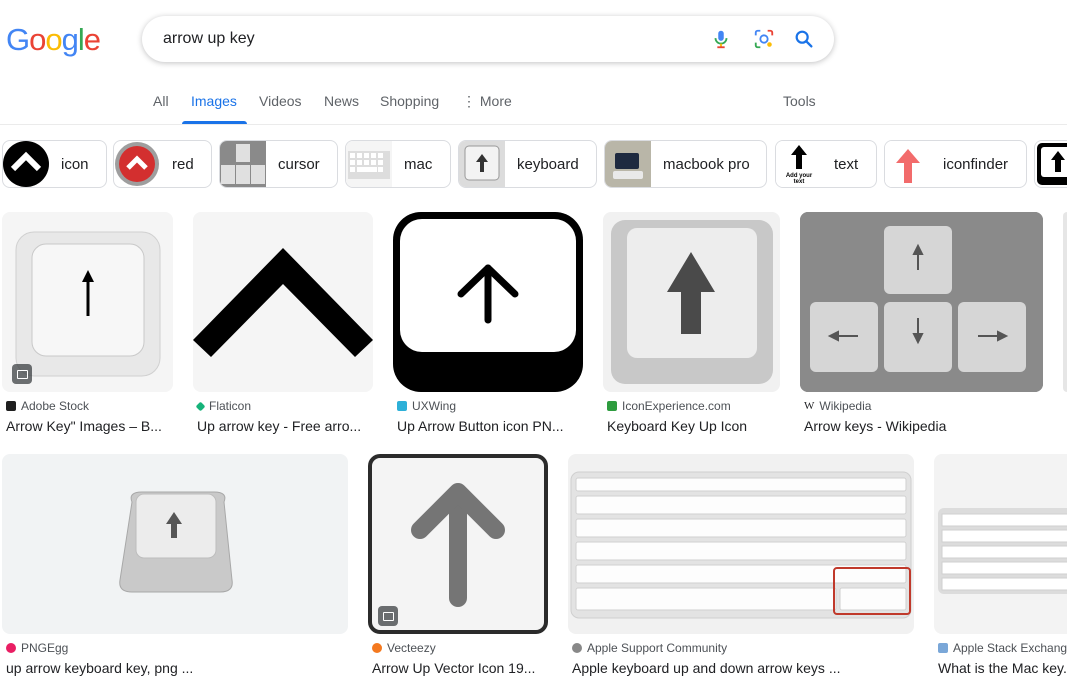 This screenshot has height=684, width=1067. I want to click on filter-chips: icon red cursor mac keyboard macbook pro, so click(533, 164).